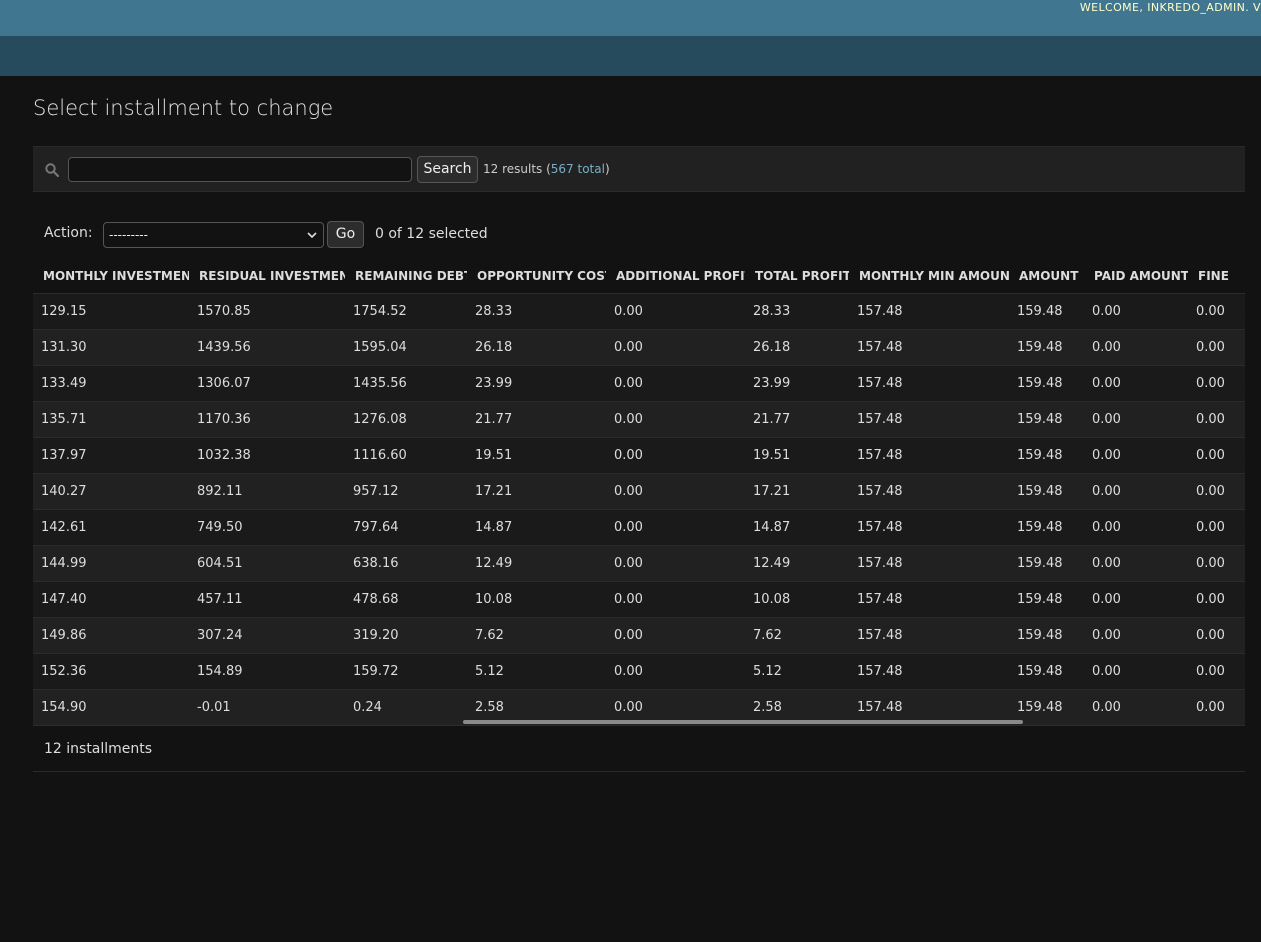 The image size is (1261, 942). Describe the element at coordinates (1136, 276) in the screenshot. I see `column-header: PAID AMOUNT` at that location.